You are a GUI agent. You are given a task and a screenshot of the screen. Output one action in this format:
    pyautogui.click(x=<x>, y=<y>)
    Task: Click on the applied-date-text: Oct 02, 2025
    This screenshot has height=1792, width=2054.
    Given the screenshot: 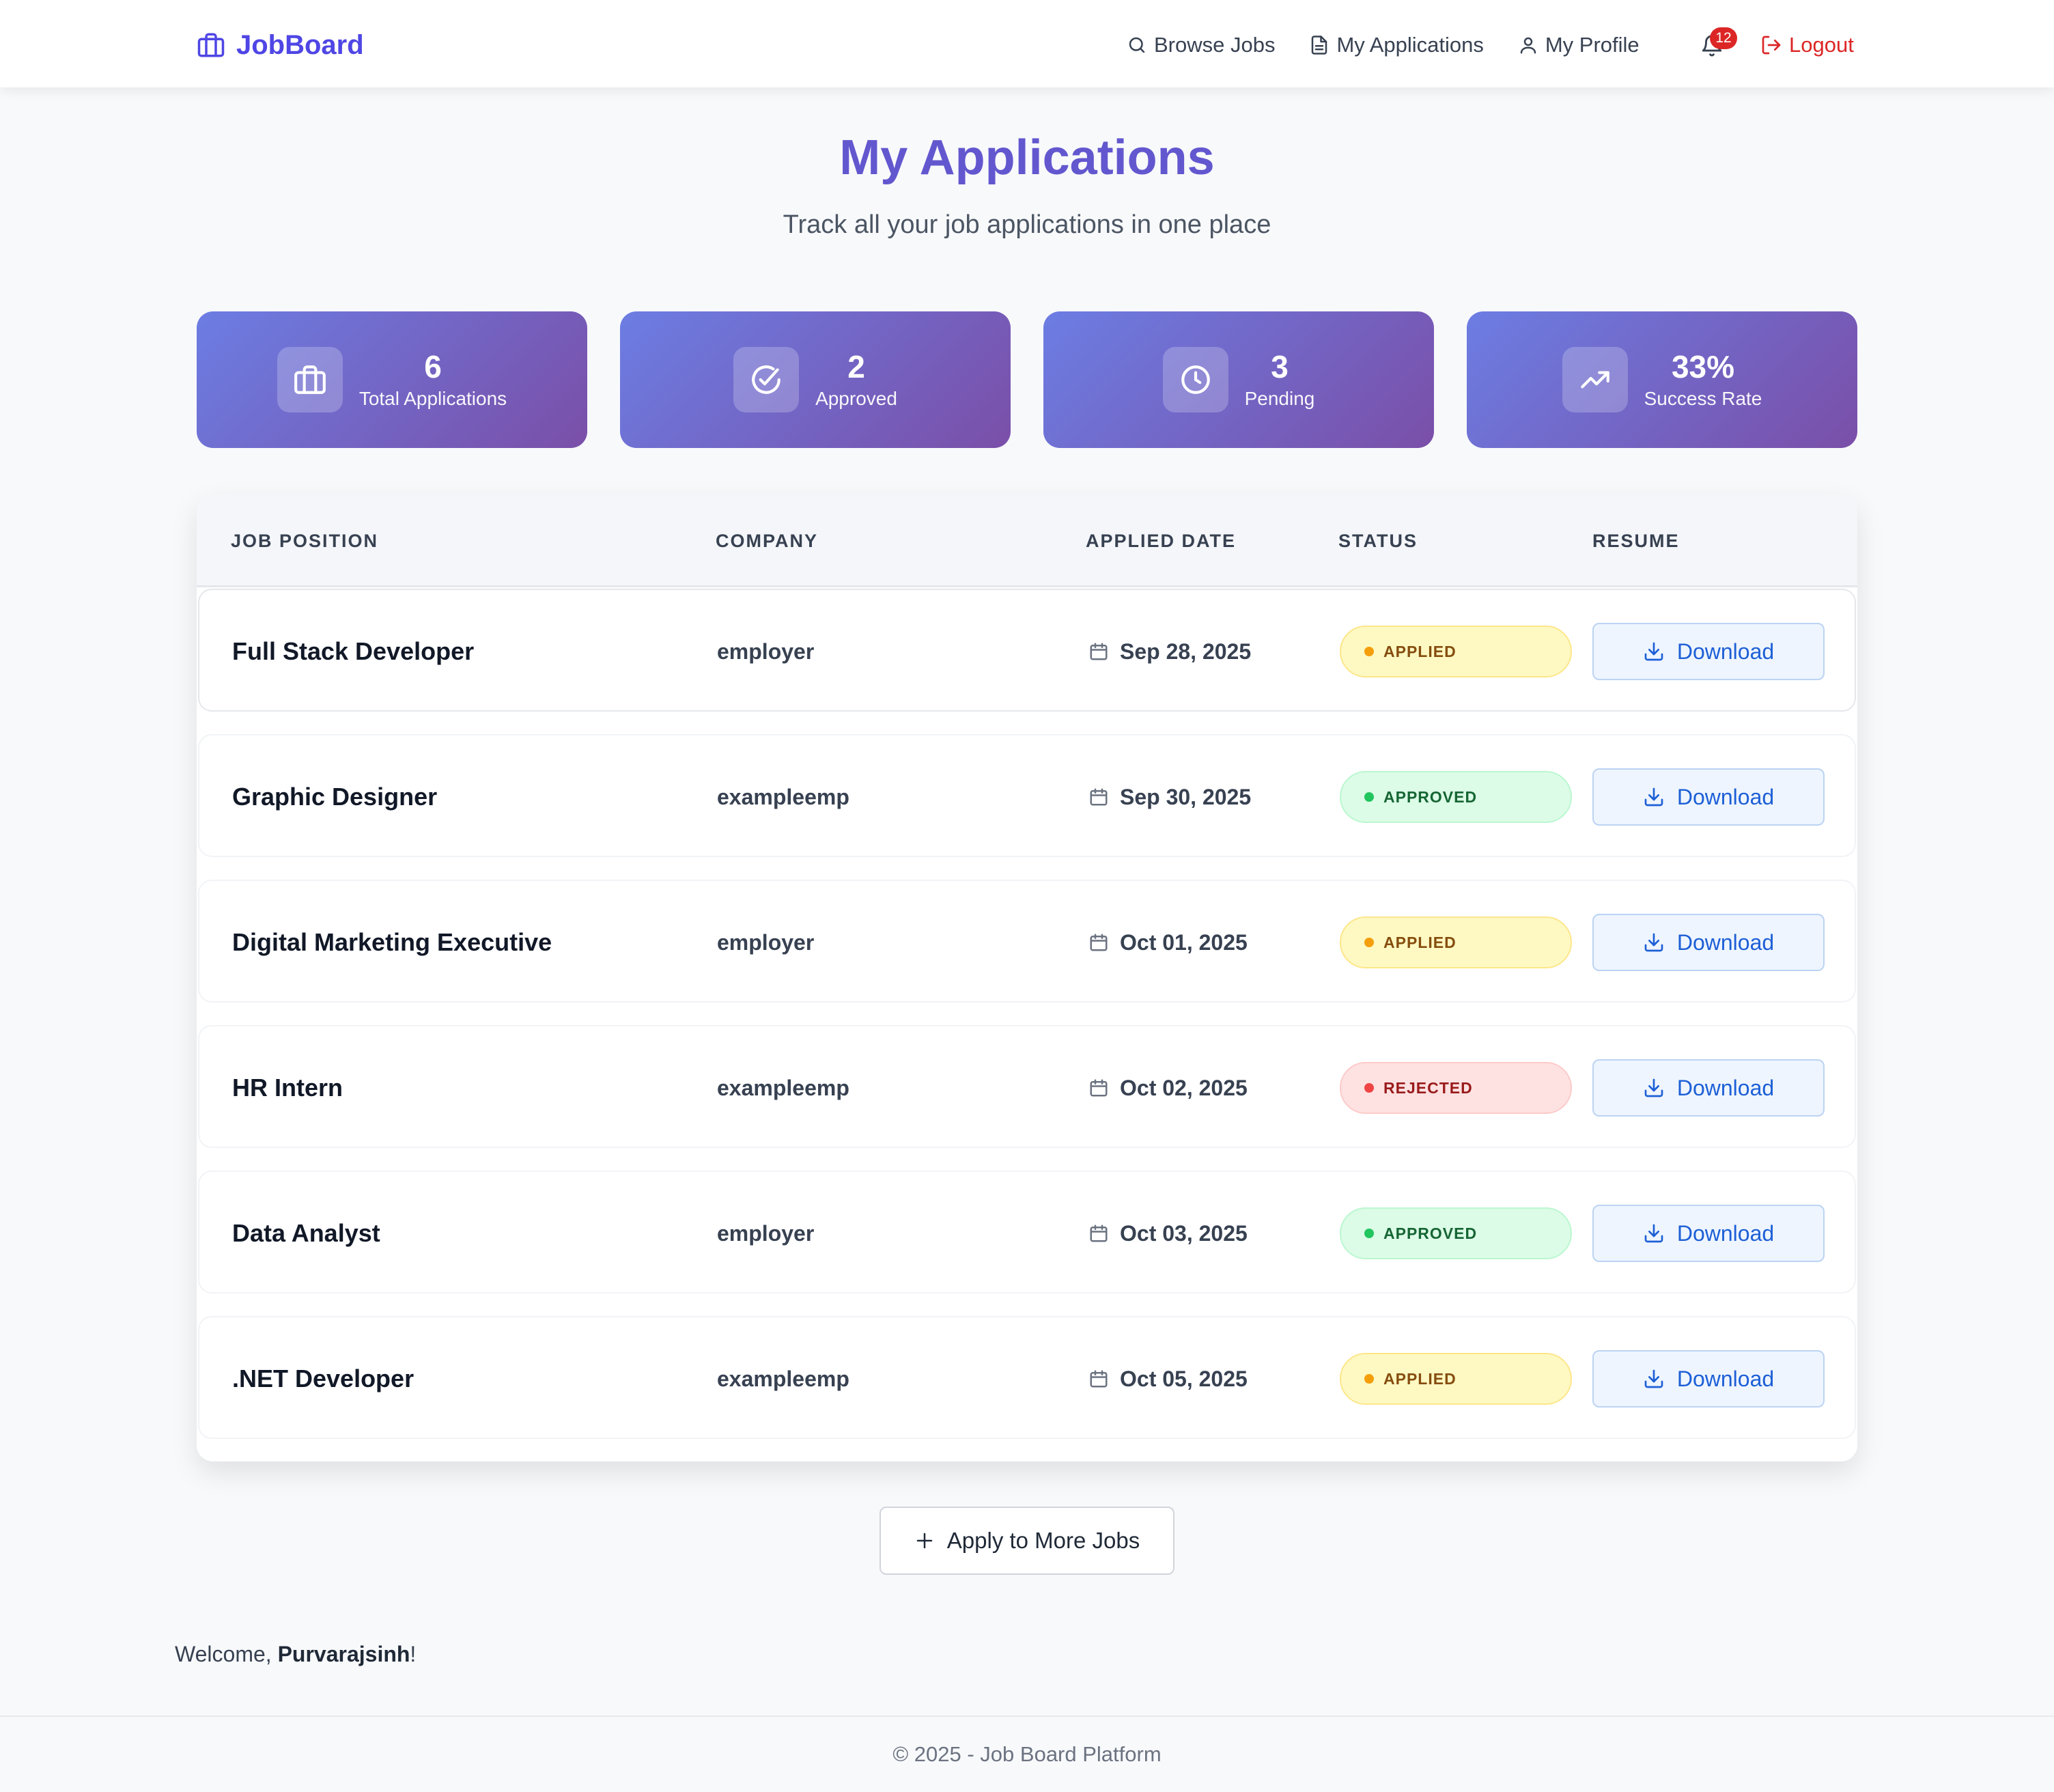 What is the action you would take?
    pyautogui.click(x=1184, y=1087)
    